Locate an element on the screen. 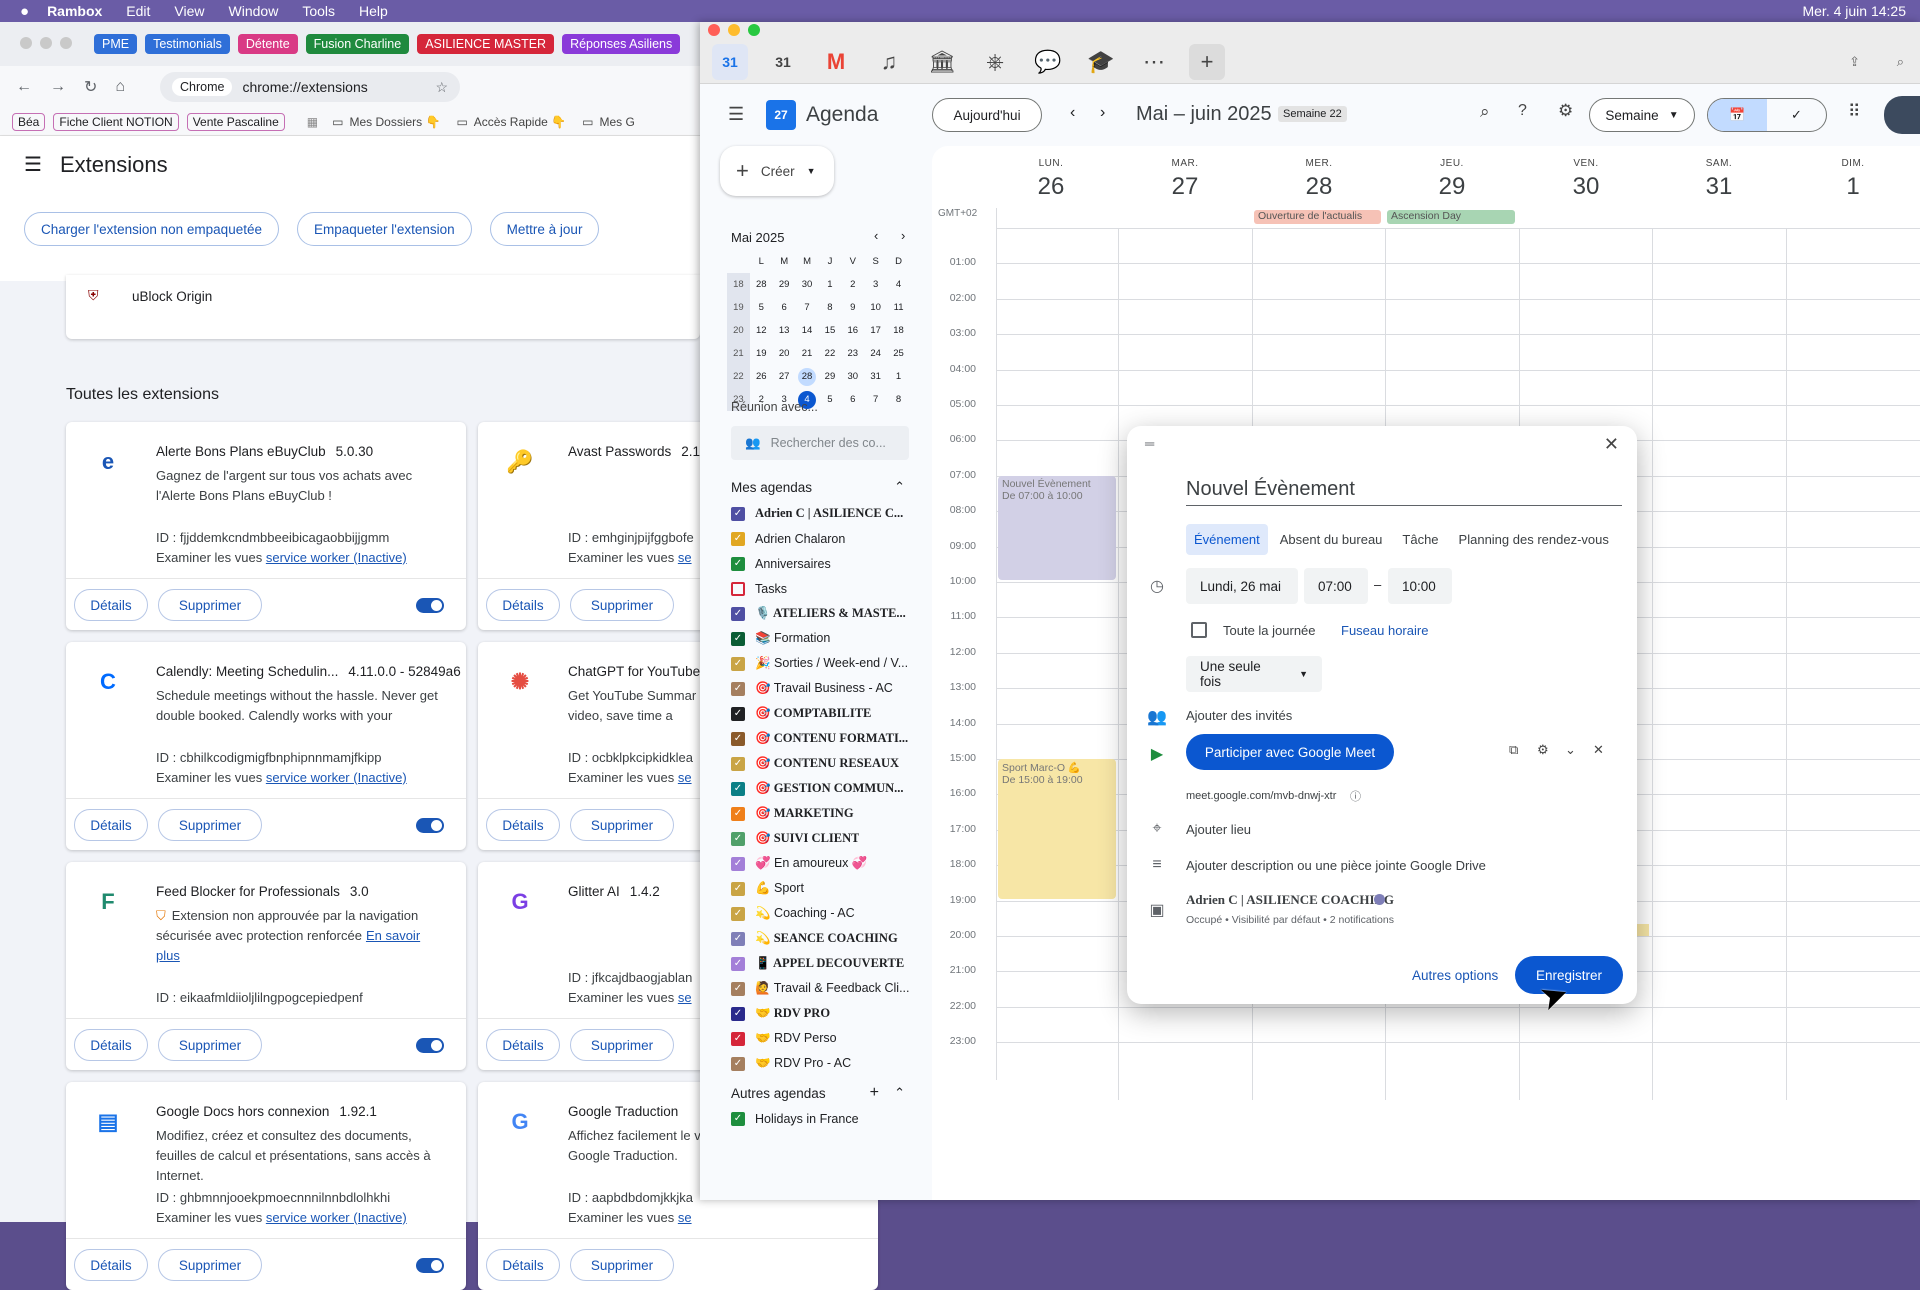 The height and width of the screenshot is (1290, 1920). event-block: Sport Marc-O 💪 De 15:00 à 19:00 is located at coordinates (1057, 829).